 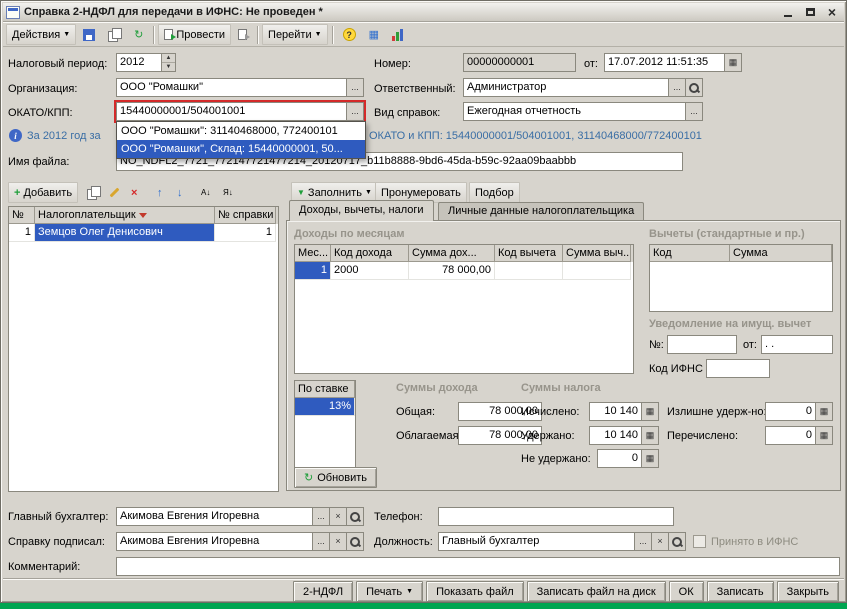 What do you see at coordinates (390, 591) in the screenshot?
I see `print-menu-button: Печать ▼` at bounding box center [390, 591].